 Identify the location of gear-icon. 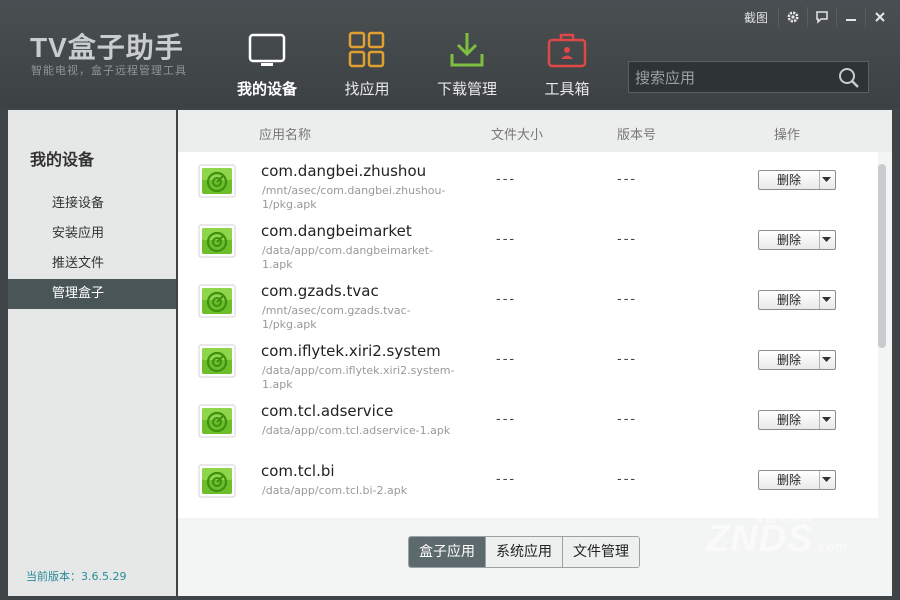
(793, 17).